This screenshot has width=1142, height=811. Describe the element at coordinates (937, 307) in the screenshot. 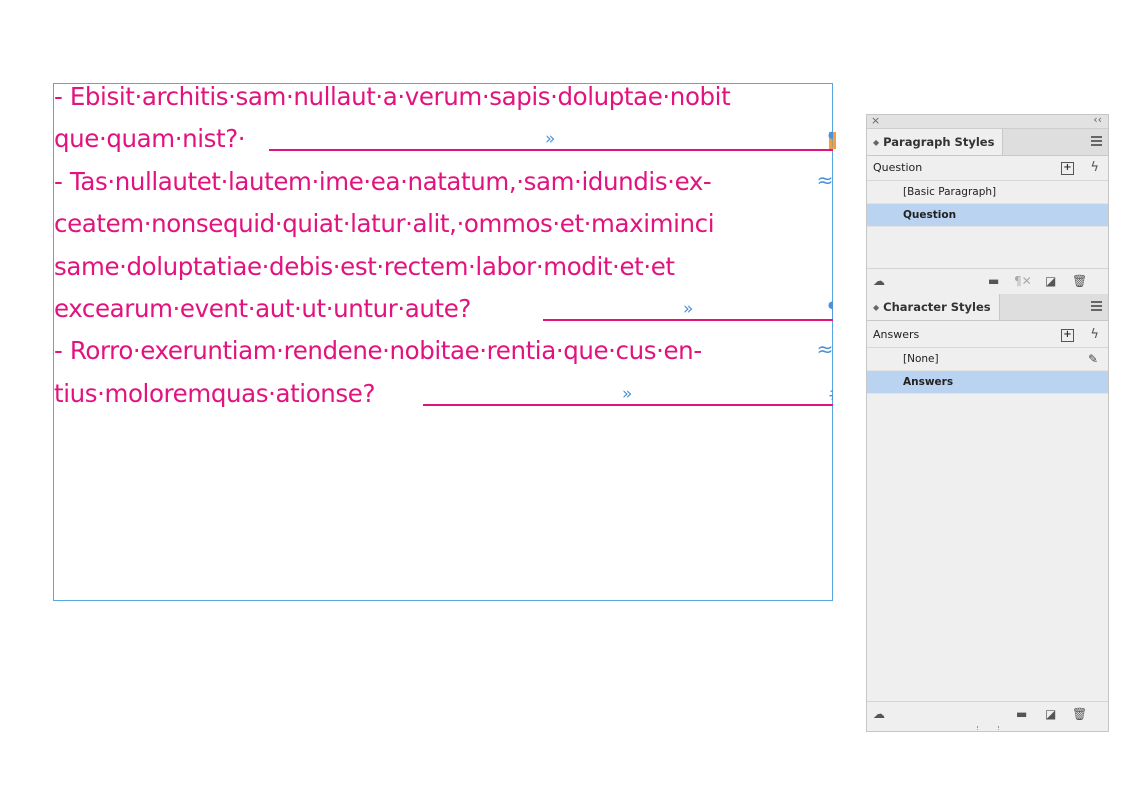

I see `tab-label: Character Styles` at that location.